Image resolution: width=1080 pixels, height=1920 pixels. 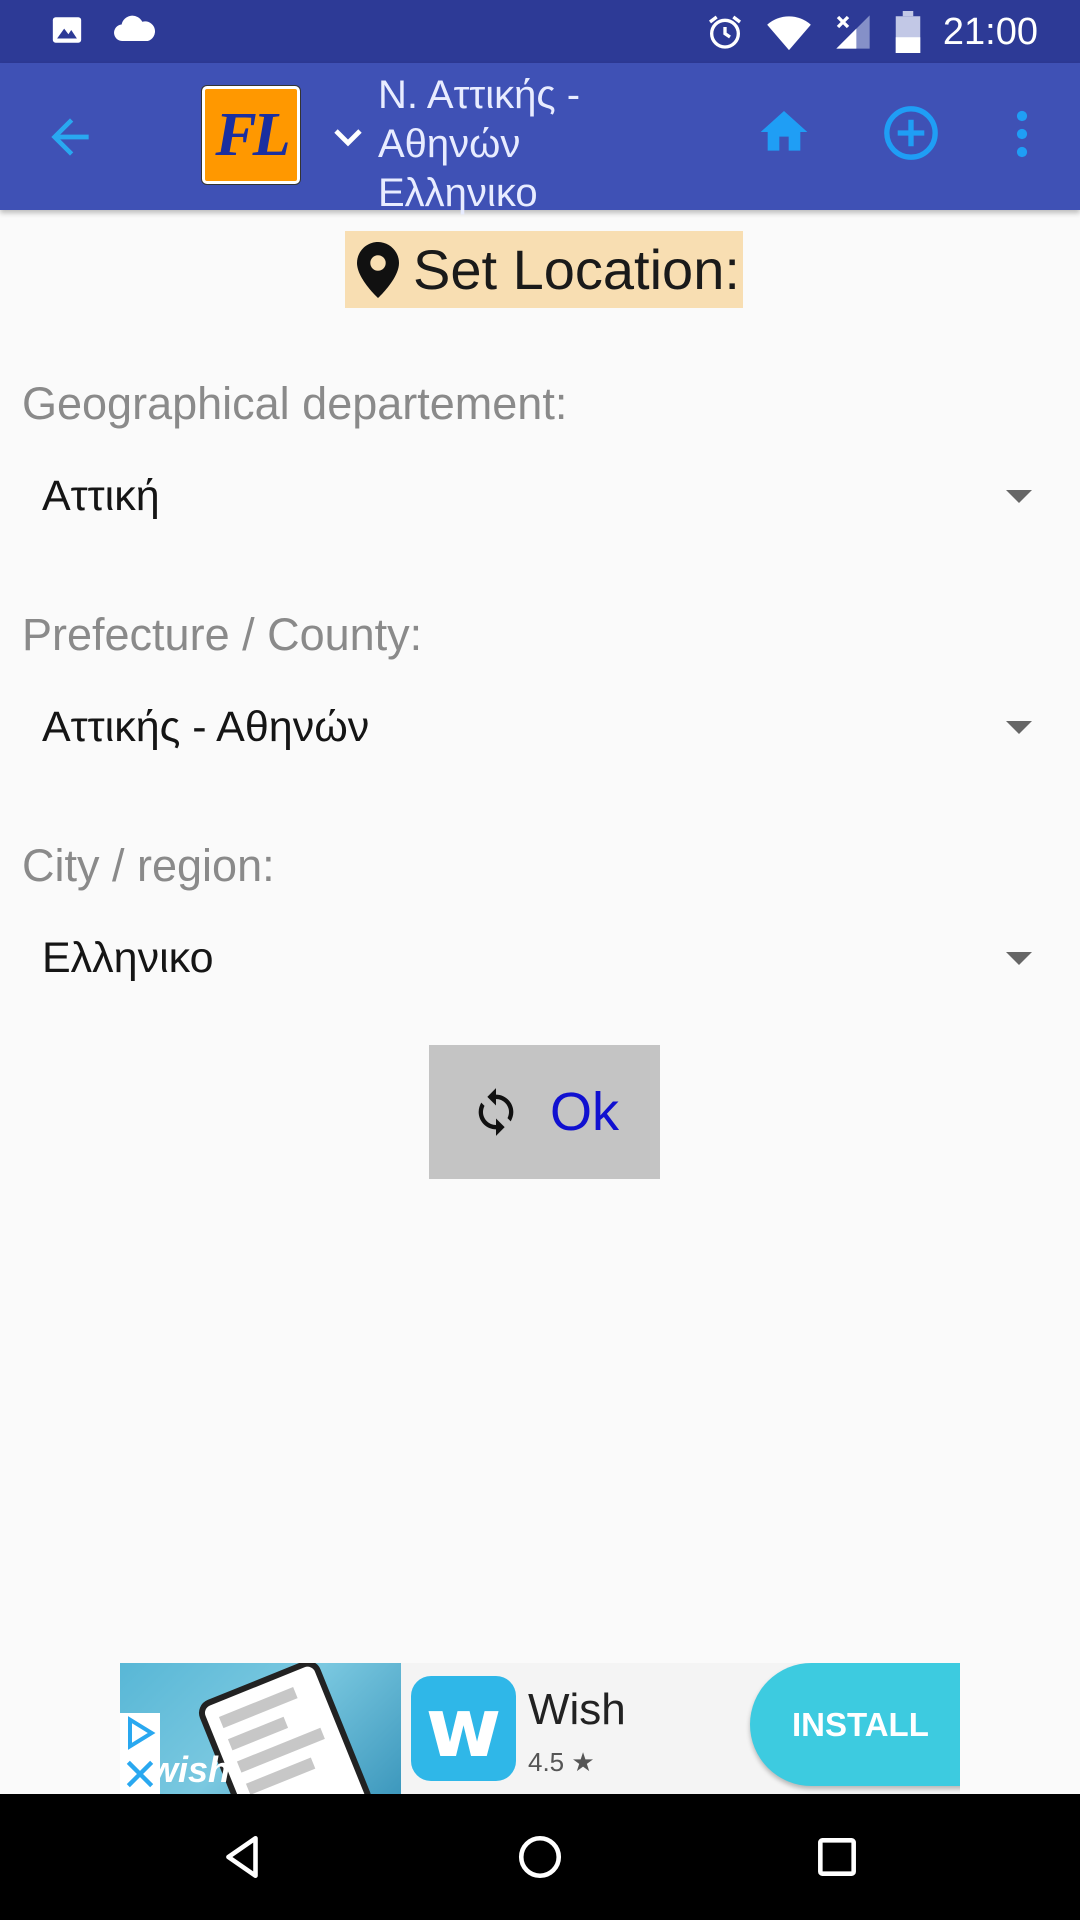 I want to click on star-icon: ★, so click(x=583, y=1762).